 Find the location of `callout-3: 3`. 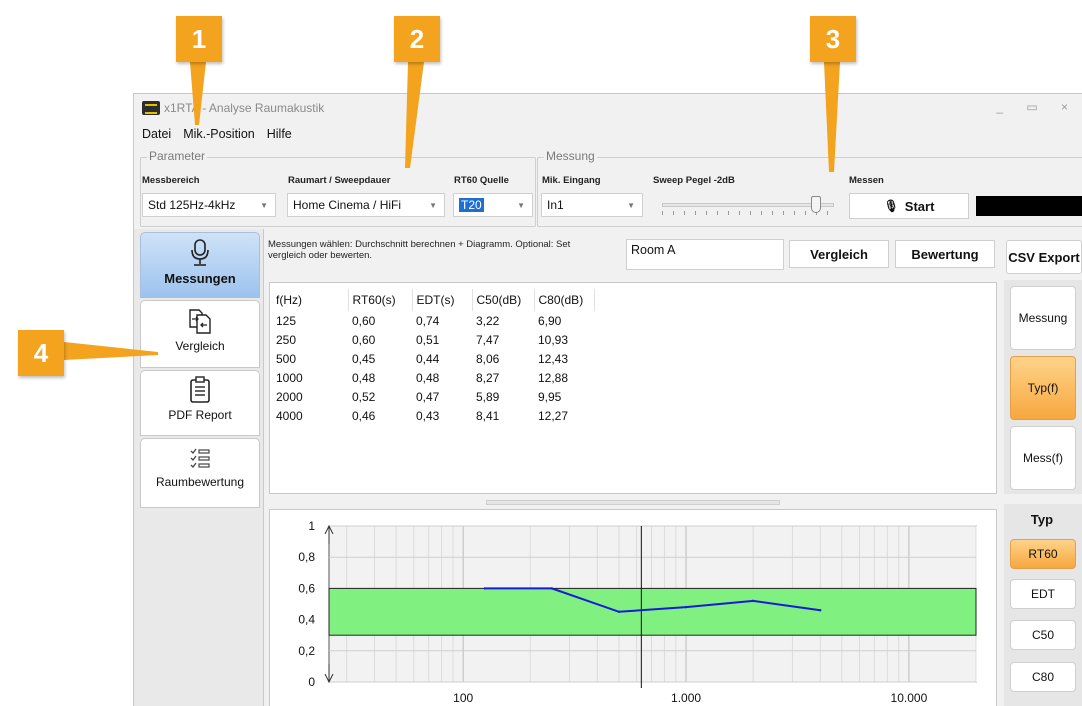

callout-3: 3 is located at coordinates (833, 39).